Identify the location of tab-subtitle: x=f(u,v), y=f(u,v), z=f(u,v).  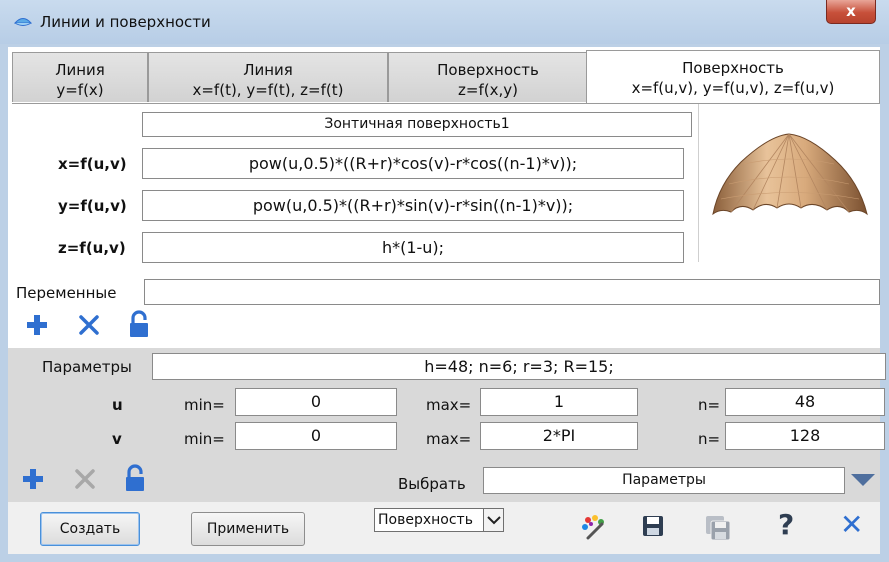
(733, 88).